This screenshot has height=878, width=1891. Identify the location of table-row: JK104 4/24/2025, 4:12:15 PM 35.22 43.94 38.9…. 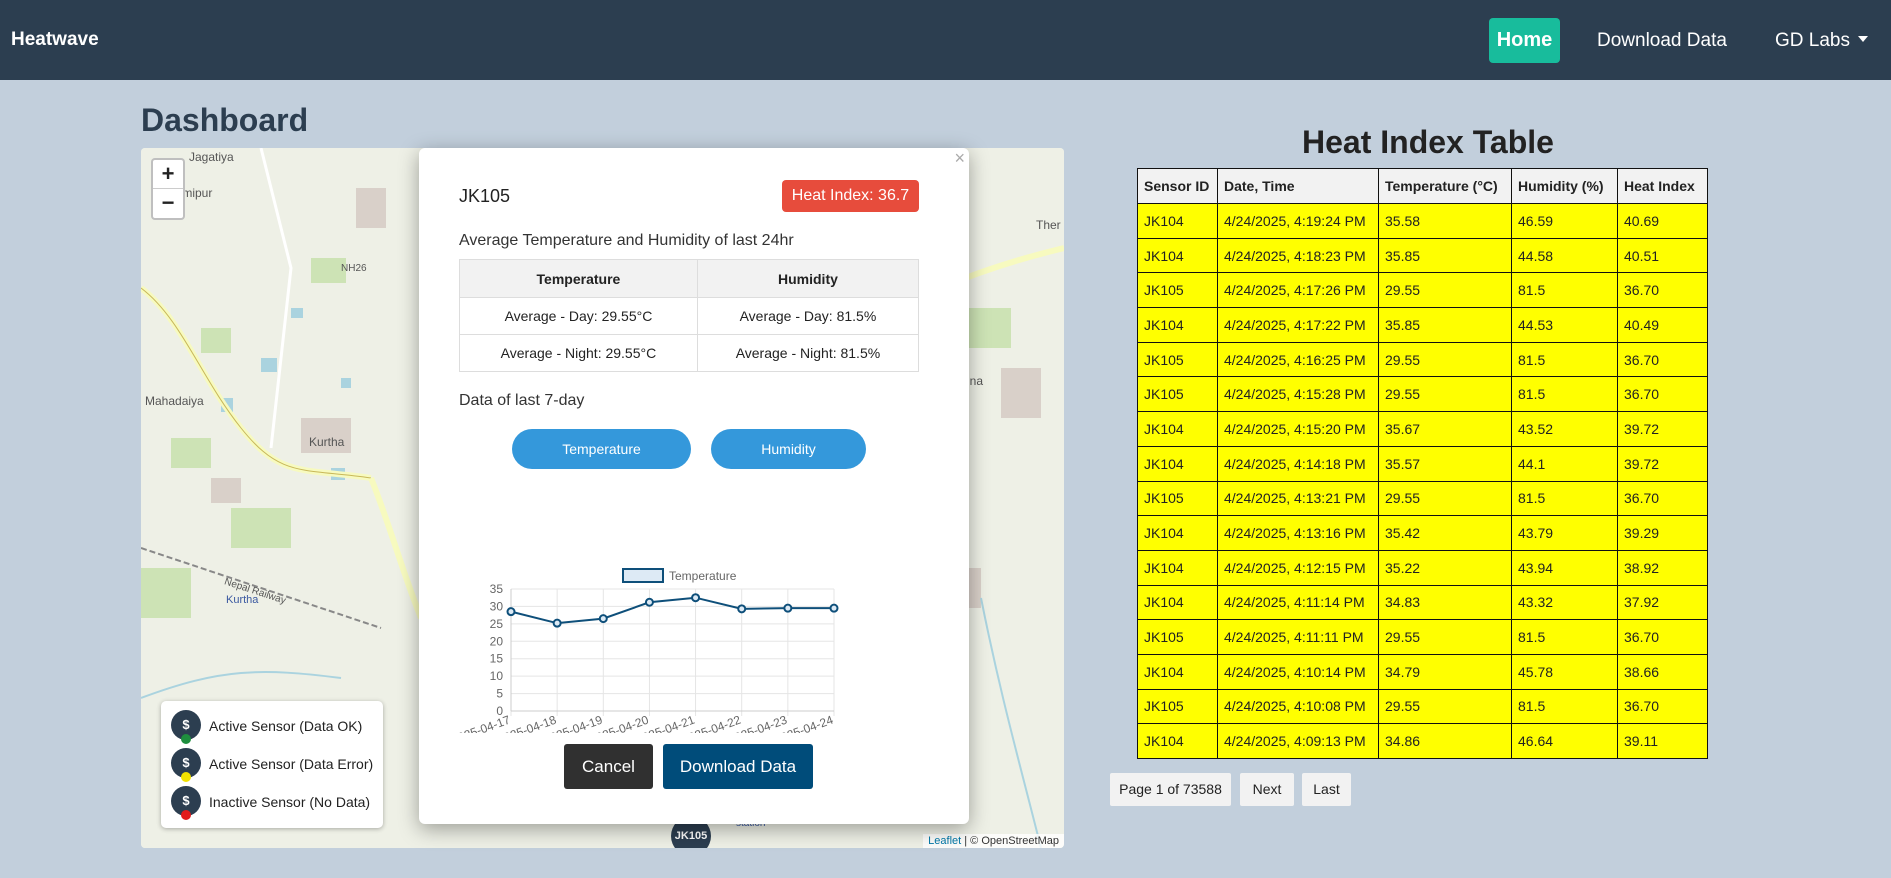
(1422, 567).